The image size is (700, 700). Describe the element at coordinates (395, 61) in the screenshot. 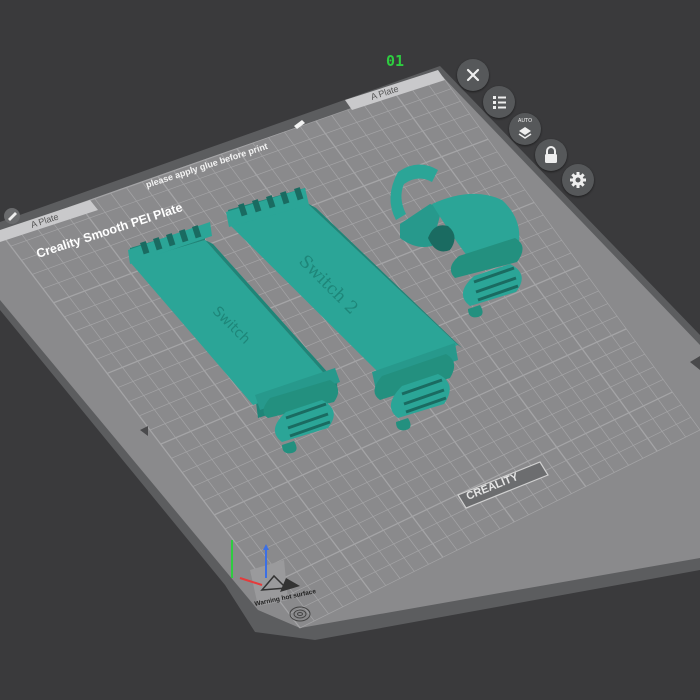

I see `plate-index: 01` at that location.